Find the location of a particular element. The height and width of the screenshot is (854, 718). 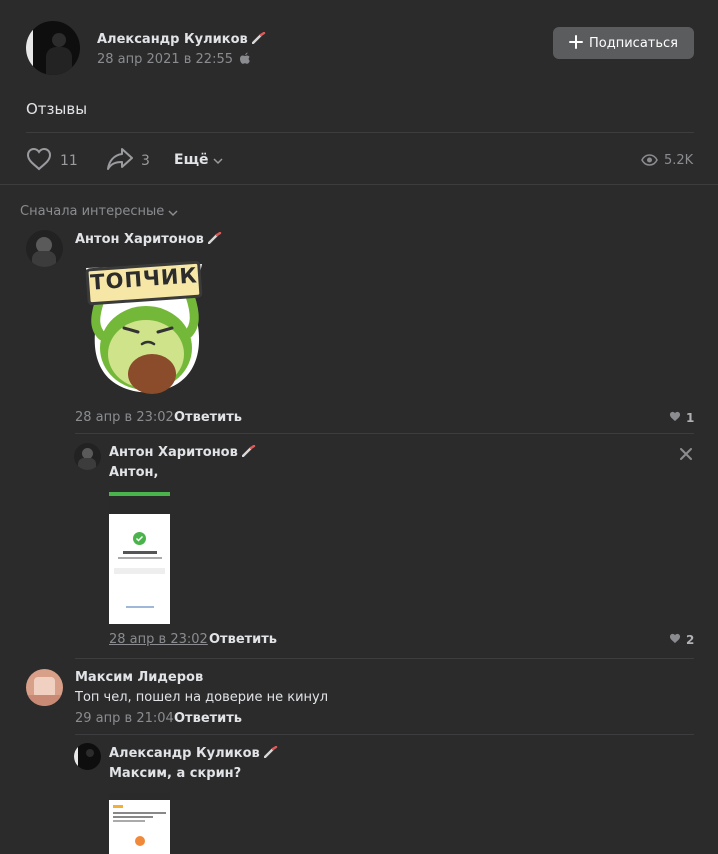

comment-text: Топ чел, пошел на доверие не кинул is located at coordinates (202, 697).